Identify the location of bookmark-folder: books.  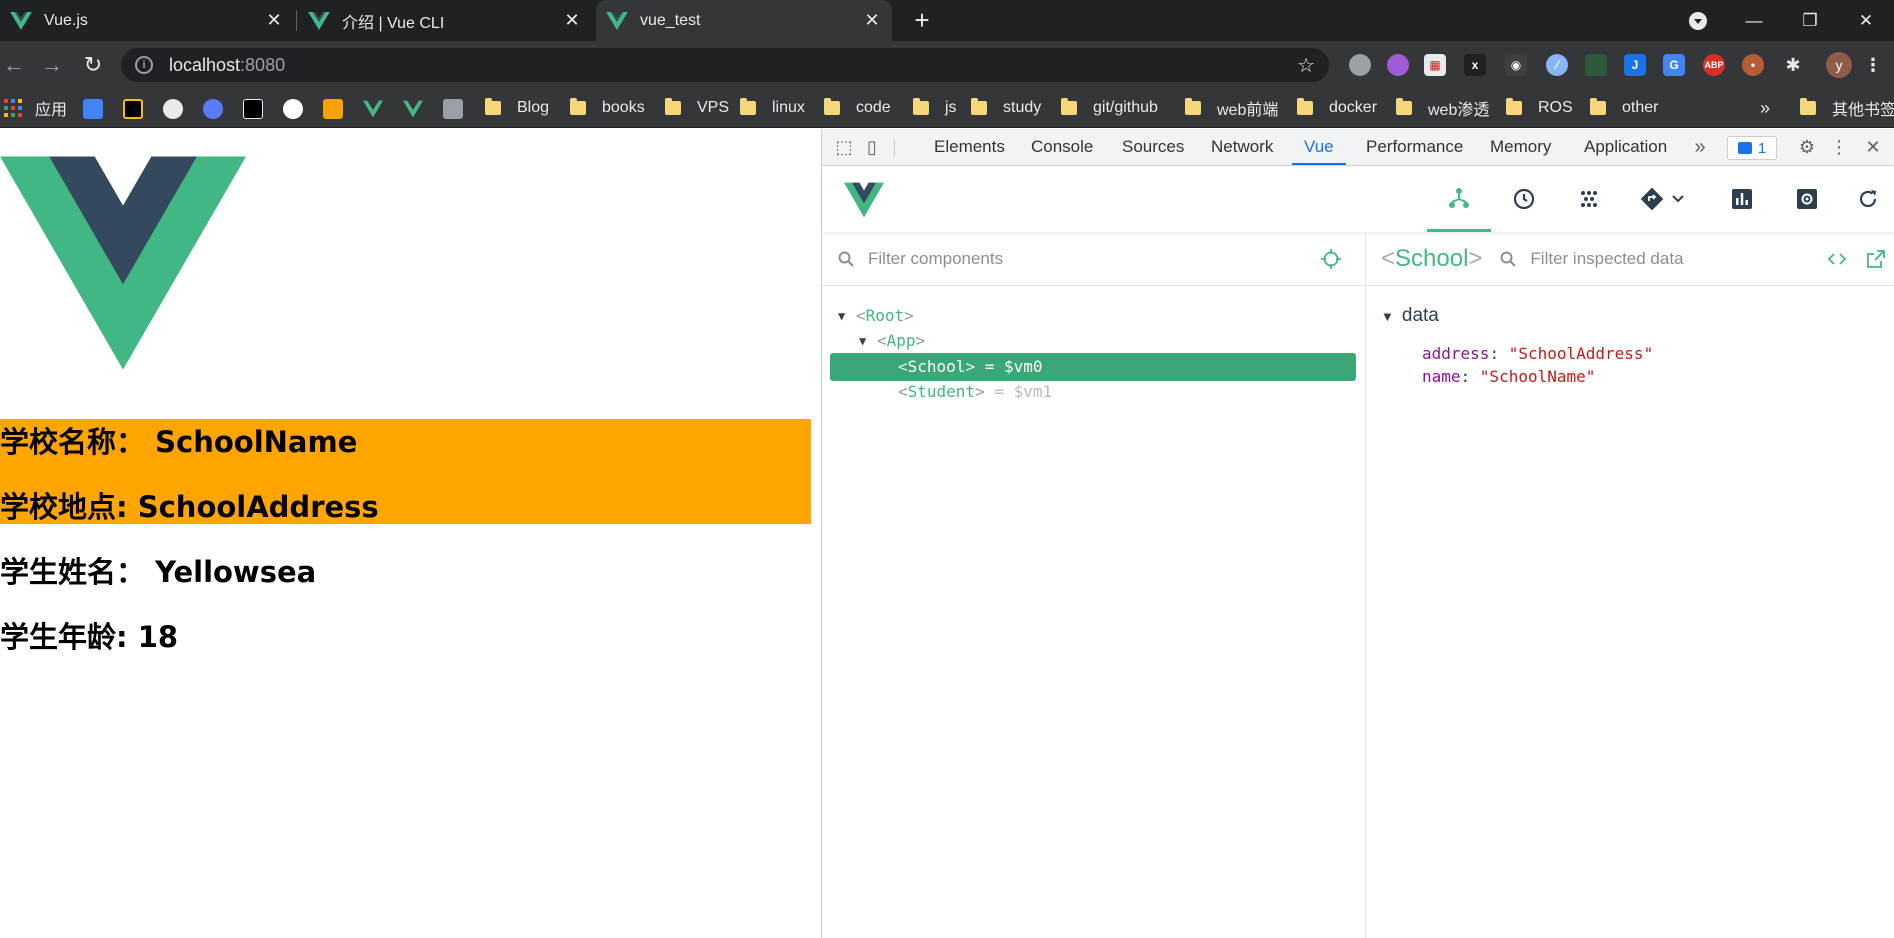
(607, 108).